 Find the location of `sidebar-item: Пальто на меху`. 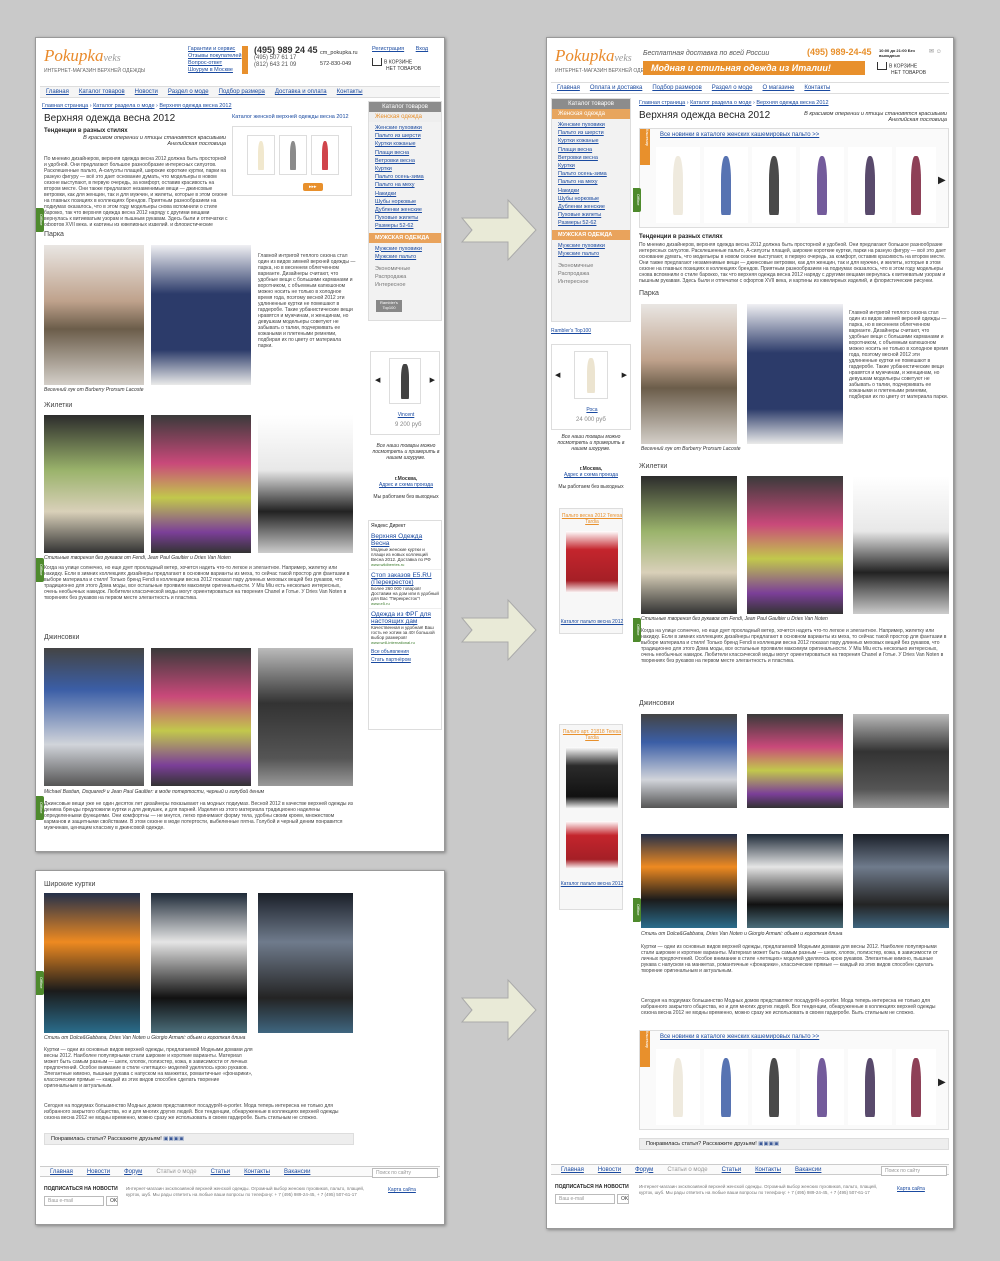

sidebar-item: Пальто на меху is located at coordinates (405, 185).